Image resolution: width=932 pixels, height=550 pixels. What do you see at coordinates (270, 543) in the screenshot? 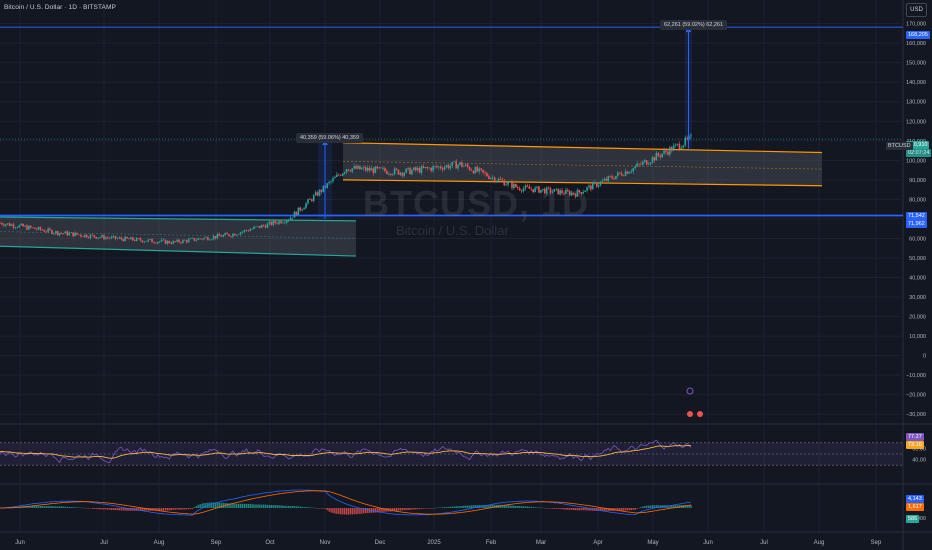
I see `x-tick-label: Oct` at bounding box center [270, 543].